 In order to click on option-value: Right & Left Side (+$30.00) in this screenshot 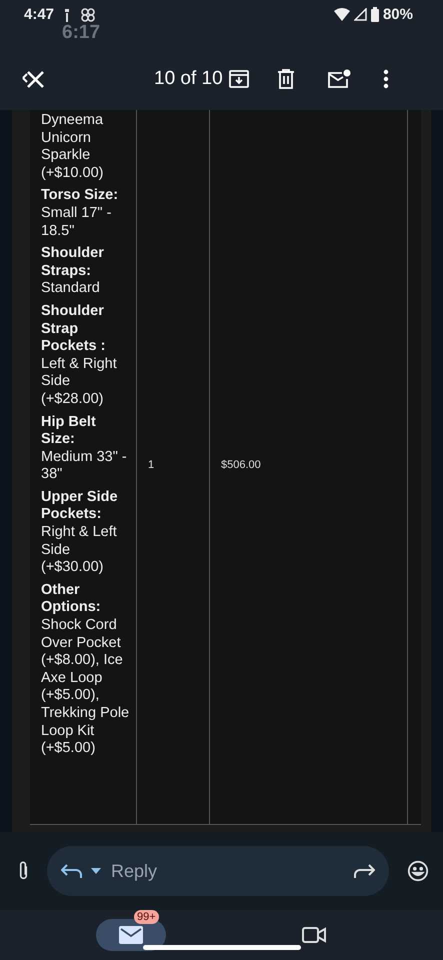, I will do `click(79, 550)`.